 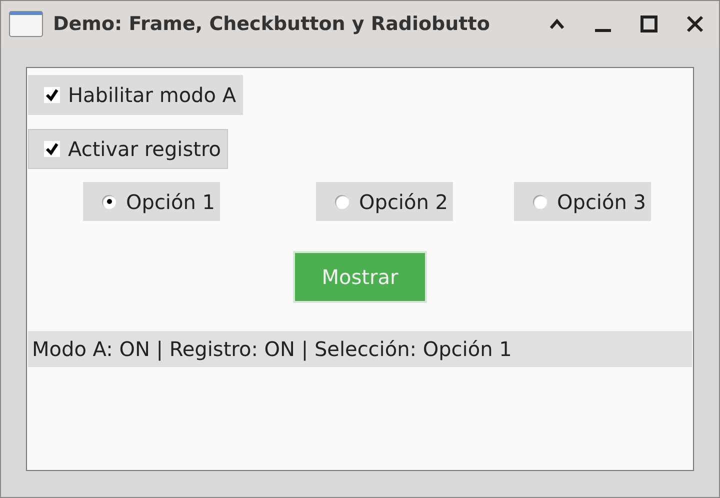 I want to click on maximize-icon, so click(x=649, y=23).